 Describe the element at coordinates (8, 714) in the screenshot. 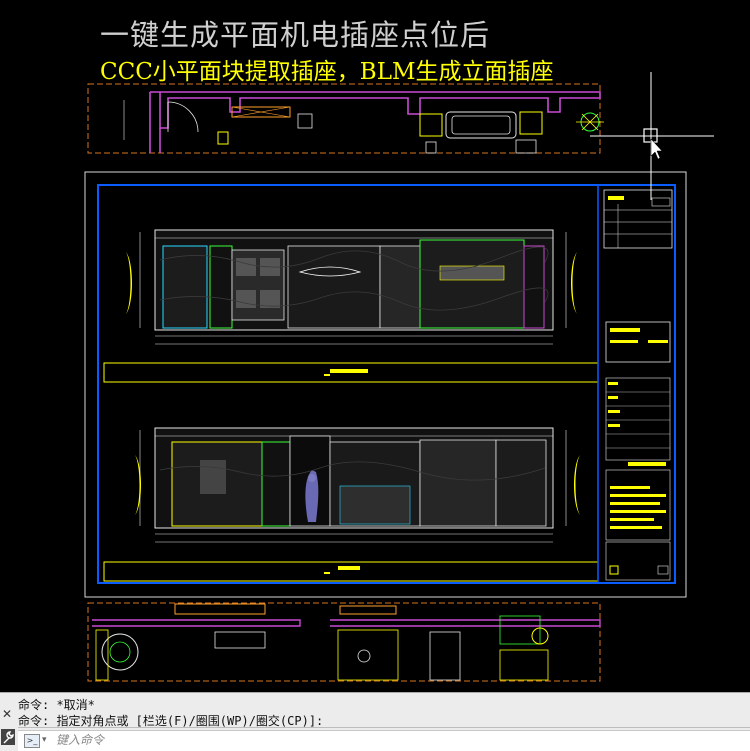

I see `close-icon: ✕` at that location.